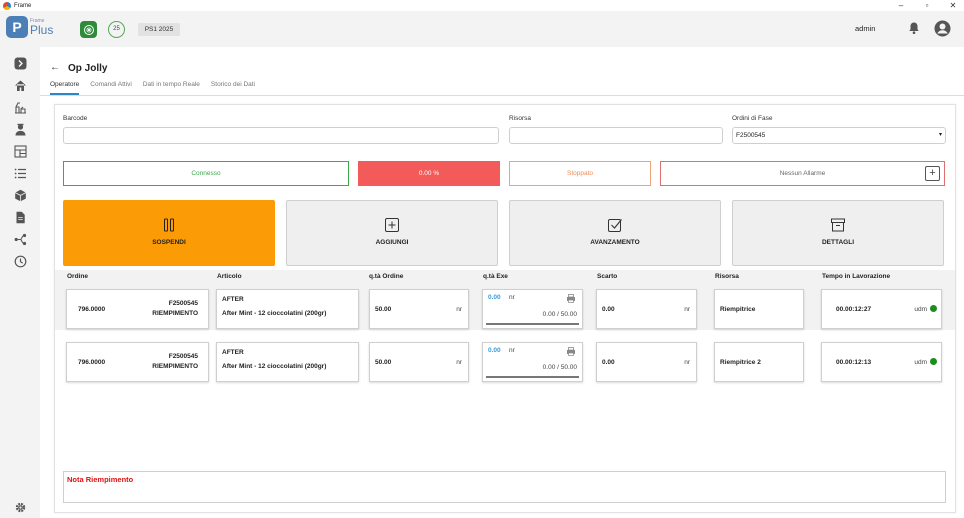 This screenshot has height=518, width=964. What do you see at coordinates (392, 233) in the screenshot?
I see `add-button: AGGIUNGI` at bounding box center [392, 233].